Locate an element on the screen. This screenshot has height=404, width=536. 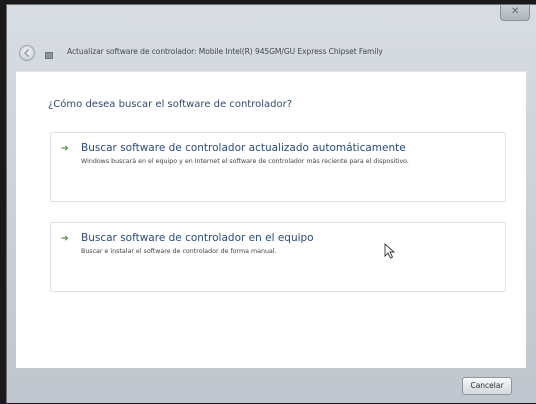
mouse-cursor-icon is located at coordinates (390, 251).